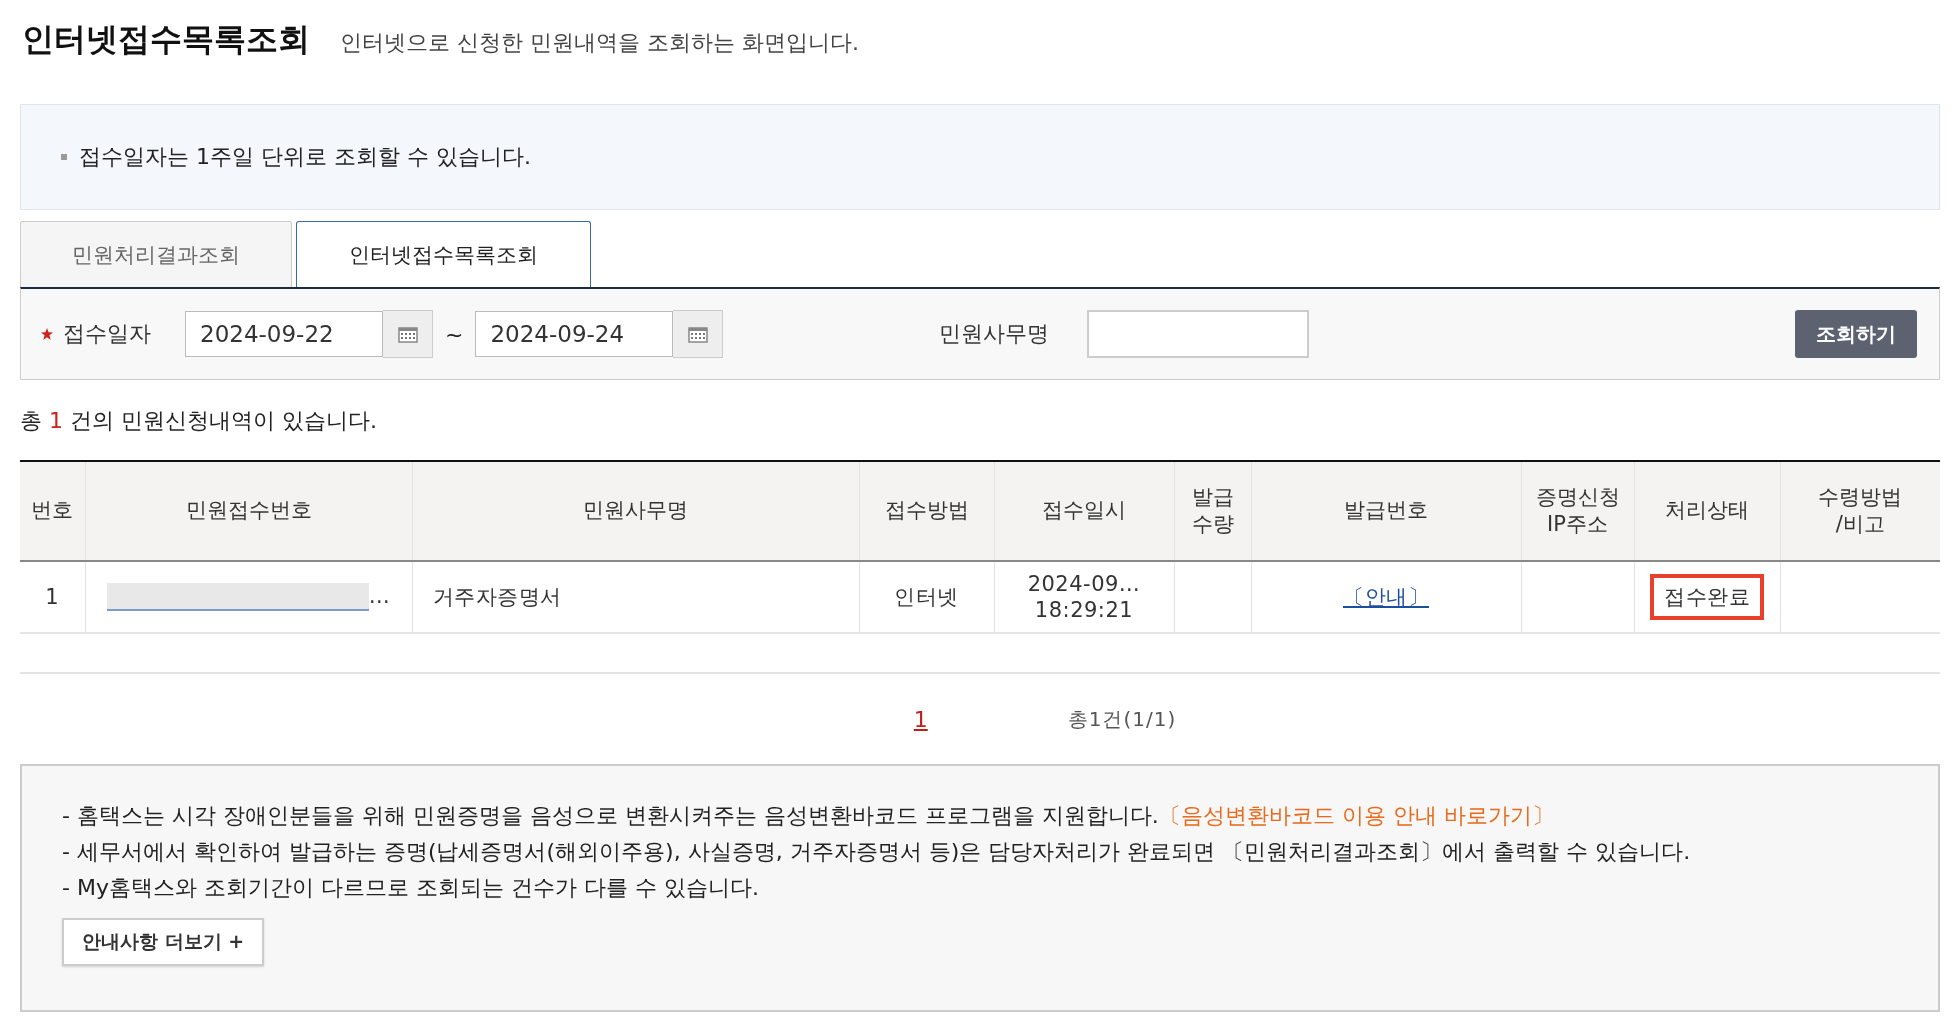 Image resolution: width=1958 pixels, height=1034 pixels. I want to click on result-summary: 총 1 건의 민원신청내역이 있습니다., so click(199, 421).